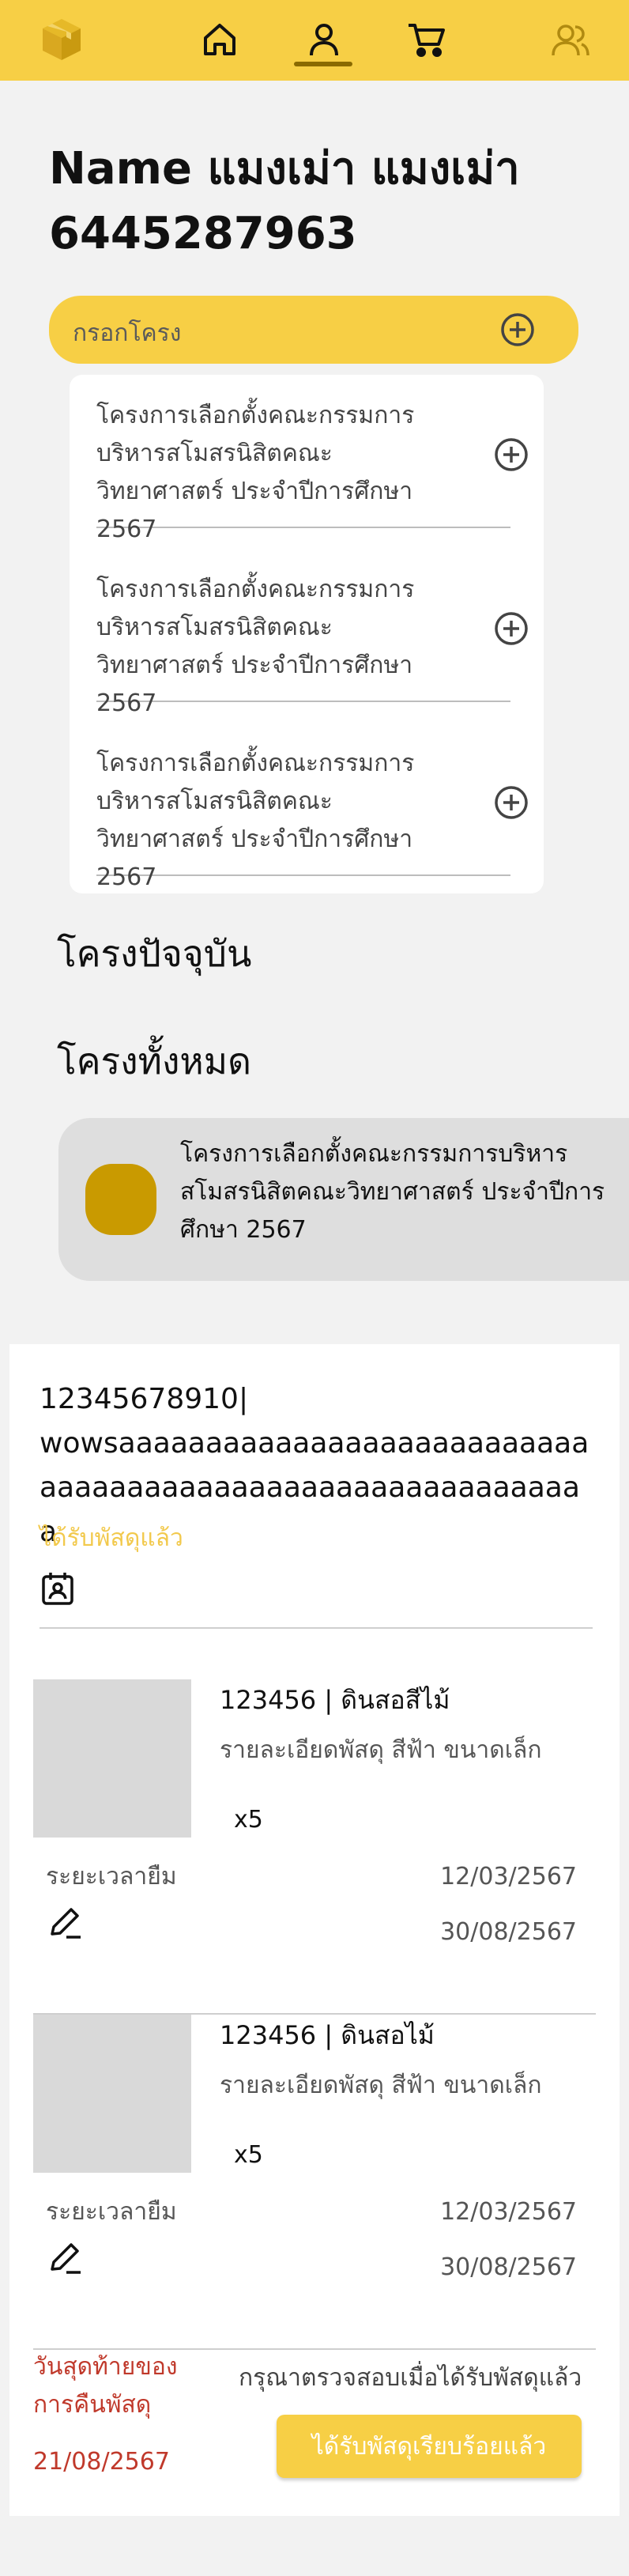 The image size is (629, 2576). Describe the element at coordinates (127, 333) in the screenshot. I see `dropdown-label: กรอกโครง` at that location.